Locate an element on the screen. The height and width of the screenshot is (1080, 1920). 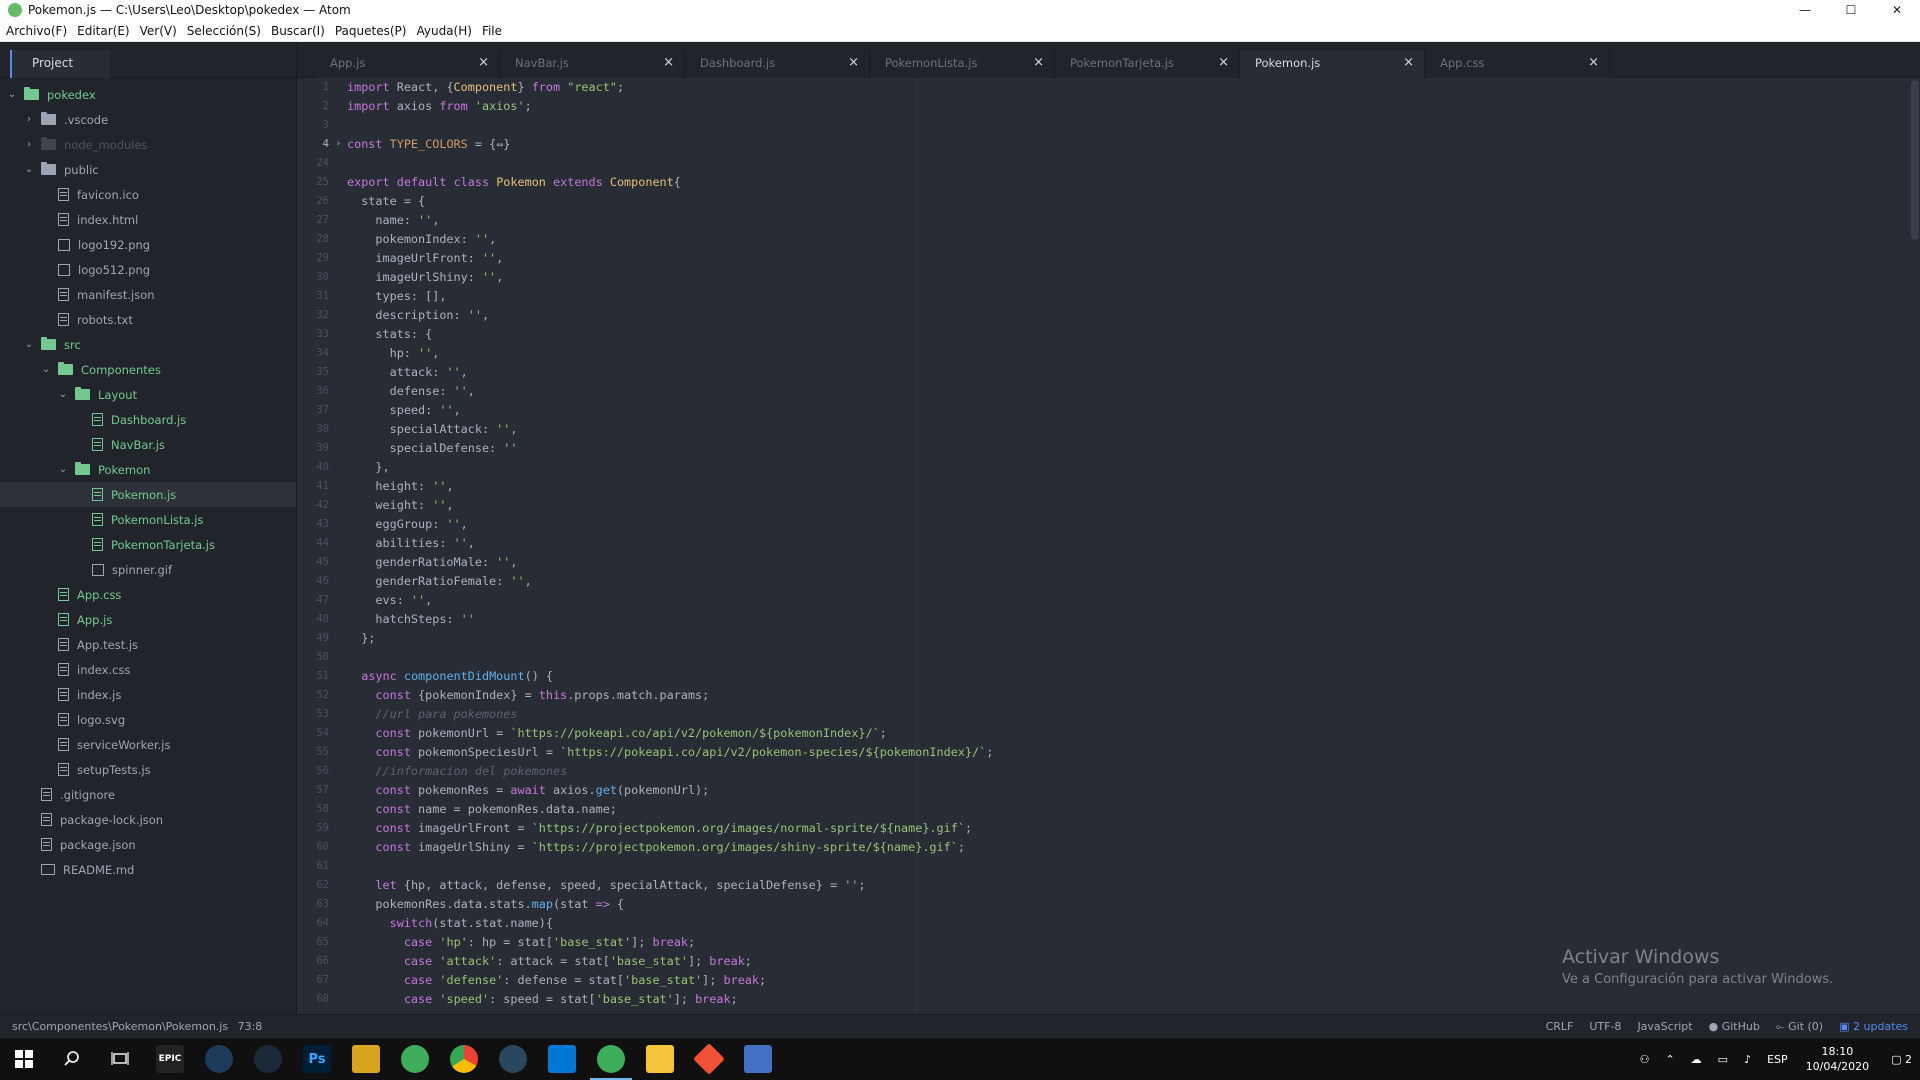
photoshop-icon: Ps is located at coordinates (317, 1059).